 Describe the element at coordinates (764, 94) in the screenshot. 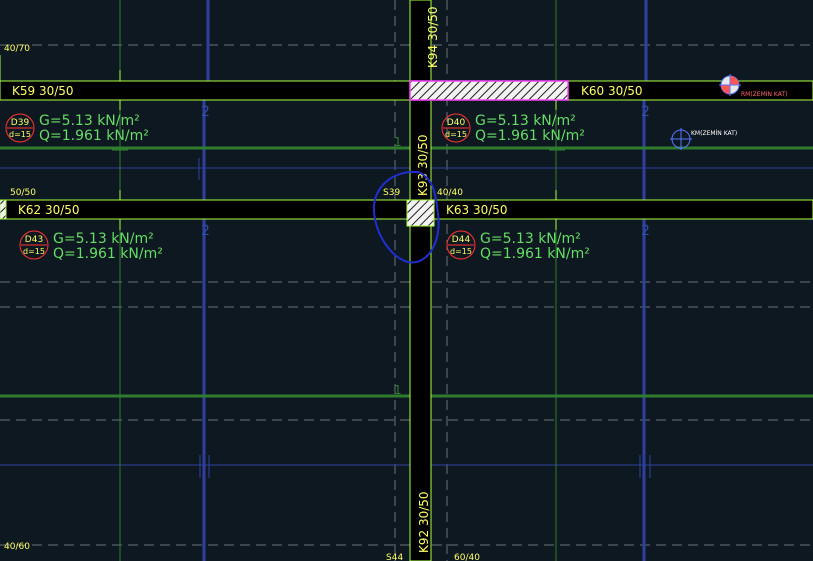

I see `rm-label: RM(ZEMİN KAT)` at that location.